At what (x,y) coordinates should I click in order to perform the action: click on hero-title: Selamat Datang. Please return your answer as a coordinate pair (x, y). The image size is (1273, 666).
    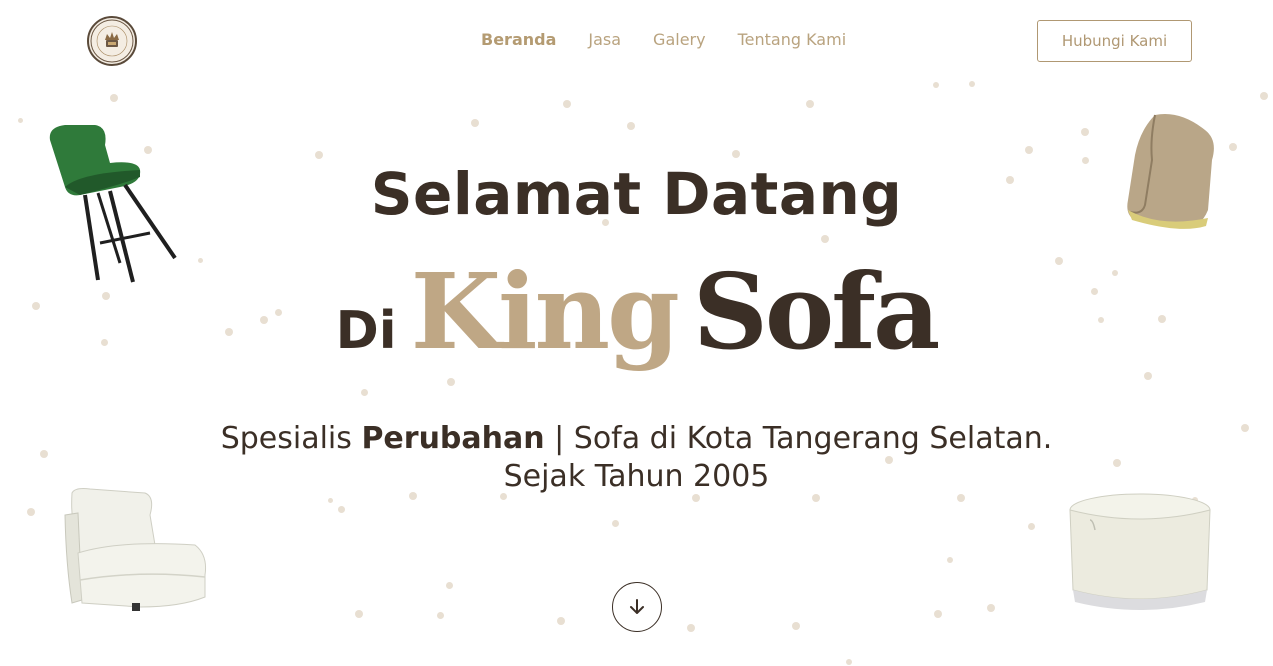
    Looking at the image, I should click on (636, 194).